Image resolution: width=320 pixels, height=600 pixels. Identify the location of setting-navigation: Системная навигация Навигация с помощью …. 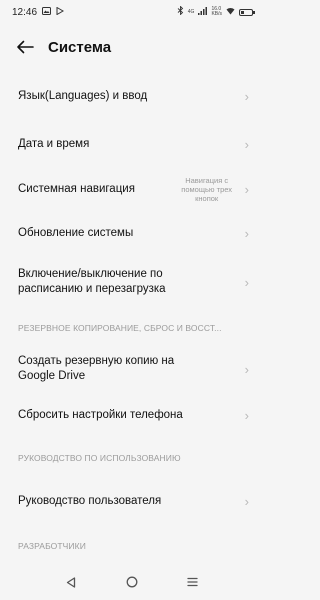
(131, 189).